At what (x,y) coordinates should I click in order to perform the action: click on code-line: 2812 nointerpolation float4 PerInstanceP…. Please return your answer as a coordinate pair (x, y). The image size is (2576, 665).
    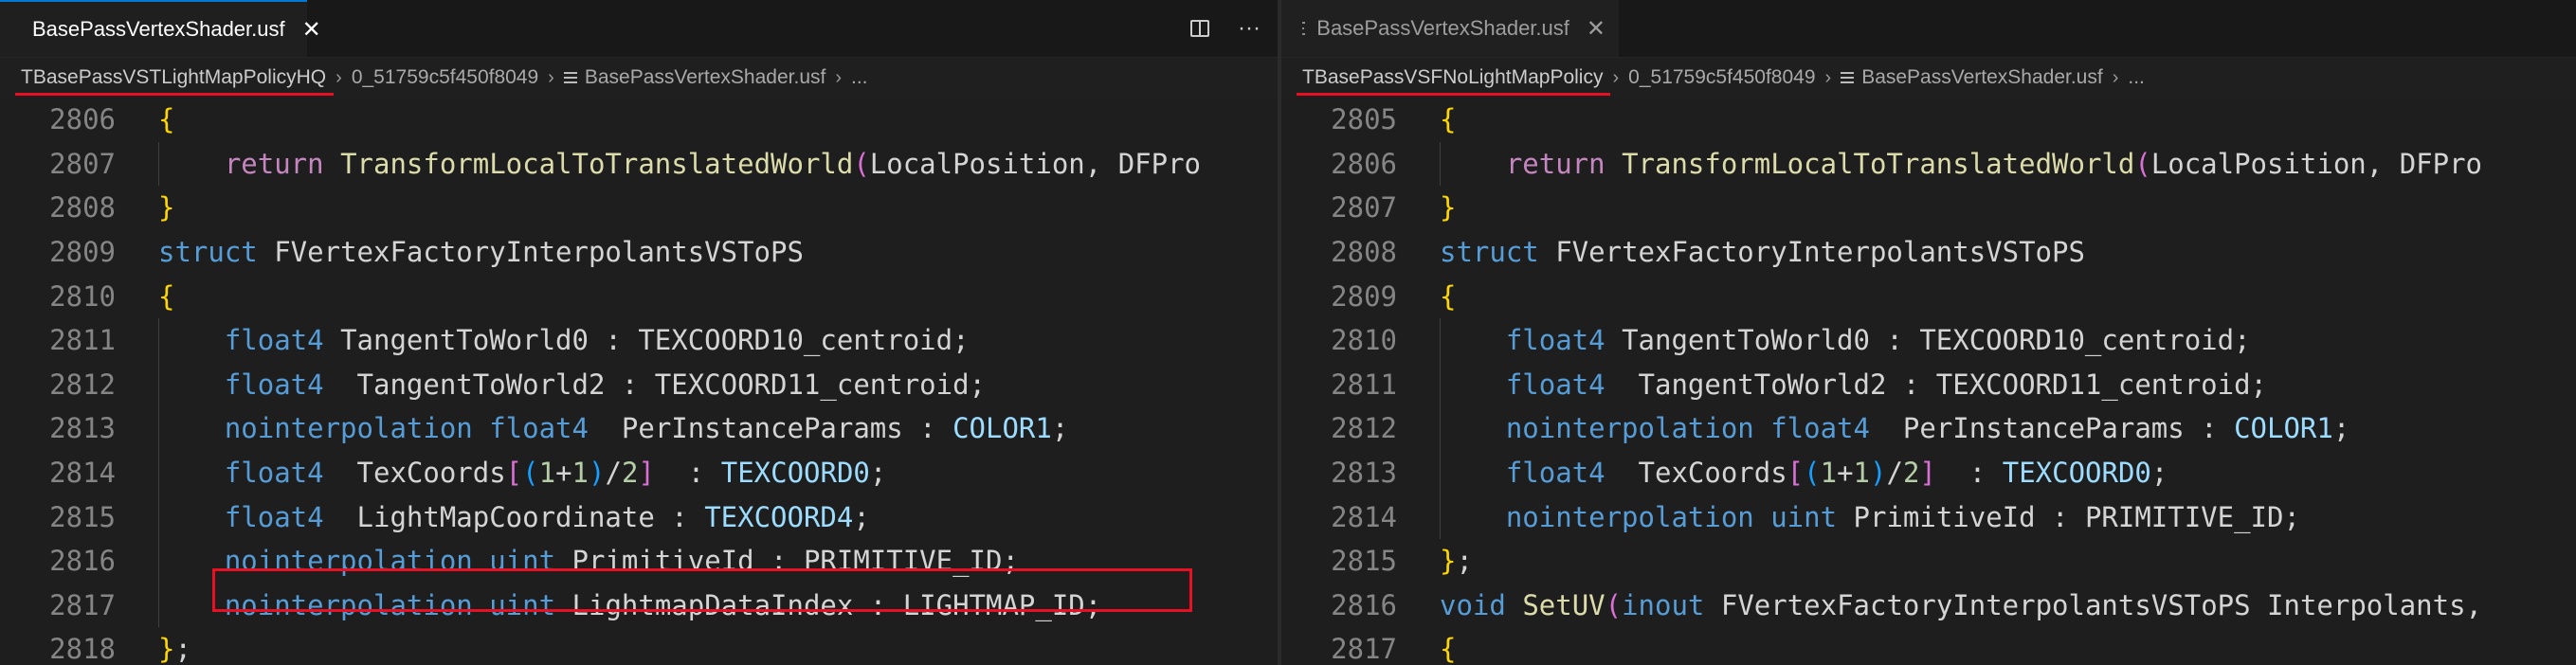
    Looking at the image, I should click on (1928, 428).